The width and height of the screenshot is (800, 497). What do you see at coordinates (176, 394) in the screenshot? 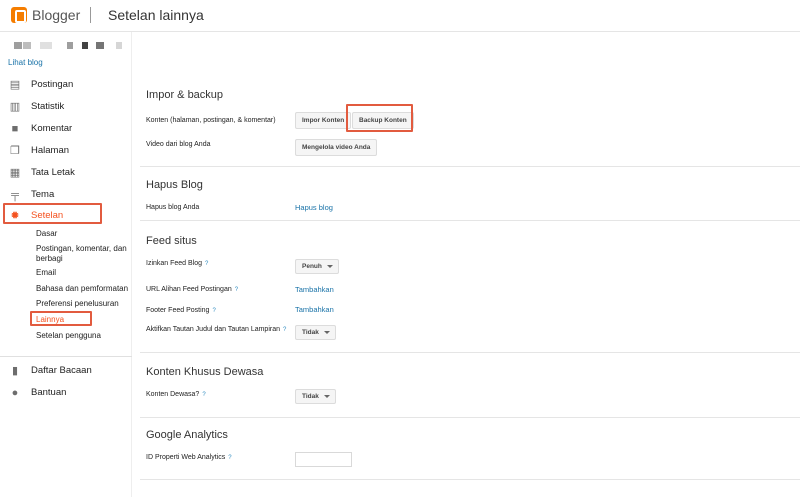
I see `adult-label: Konten Dewasa??` at bounding box center [176, 394].